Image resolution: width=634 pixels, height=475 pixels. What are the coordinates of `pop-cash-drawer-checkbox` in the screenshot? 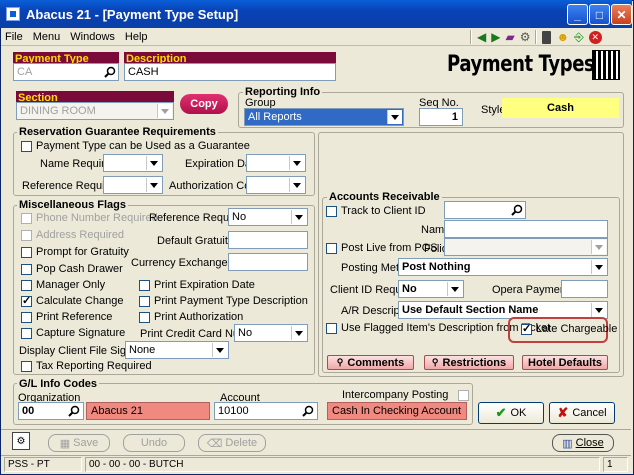 It's located at (26, 269).